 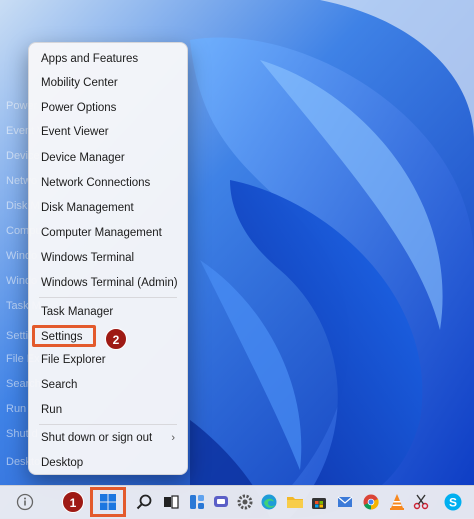 I want to click on menu-item-power-options: Power Options, so click(x=108, y=108).